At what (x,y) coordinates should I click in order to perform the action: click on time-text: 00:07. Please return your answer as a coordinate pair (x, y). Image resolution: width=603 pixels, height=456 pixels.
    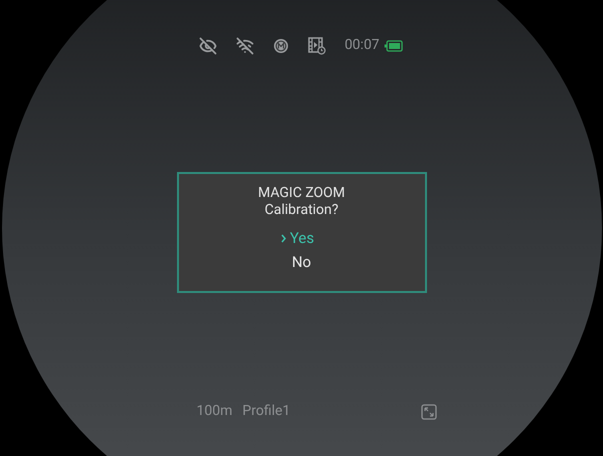
    Looking at the image, I should click on (362, 45).